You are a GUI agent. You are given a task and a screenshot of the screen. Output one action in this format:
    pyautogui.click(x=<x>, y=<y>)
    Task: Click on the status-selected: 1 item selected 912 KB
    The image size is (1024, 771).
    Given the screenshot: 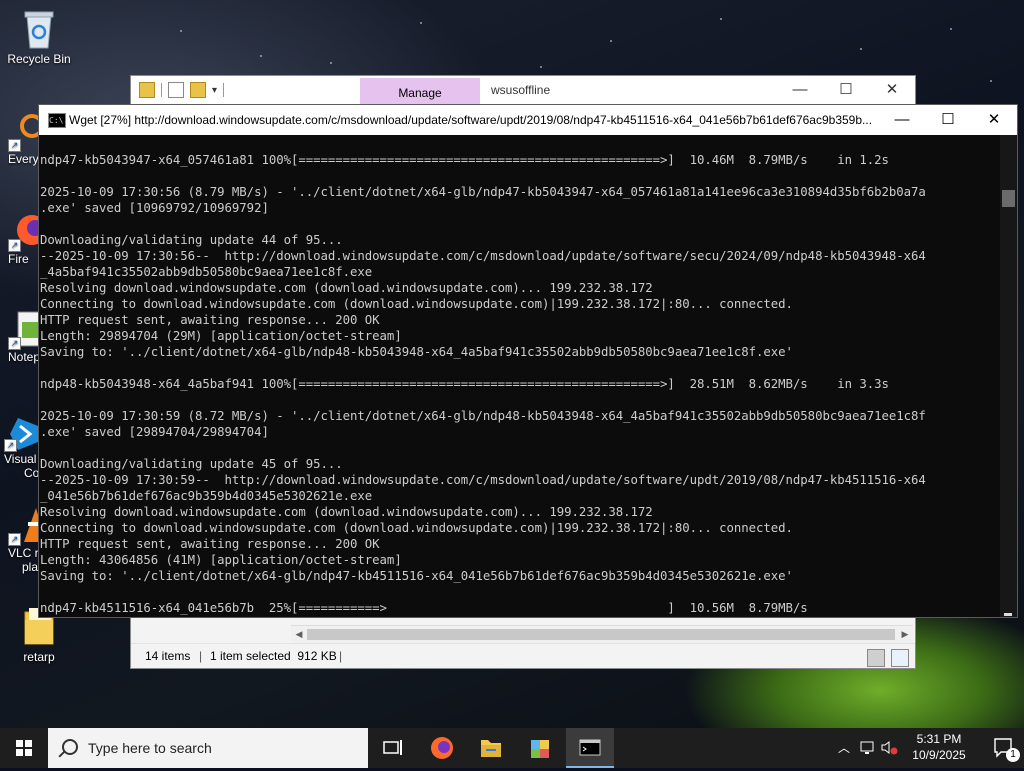 What is the action you would take?
    pyautogui.click(x=273, y=656)
    